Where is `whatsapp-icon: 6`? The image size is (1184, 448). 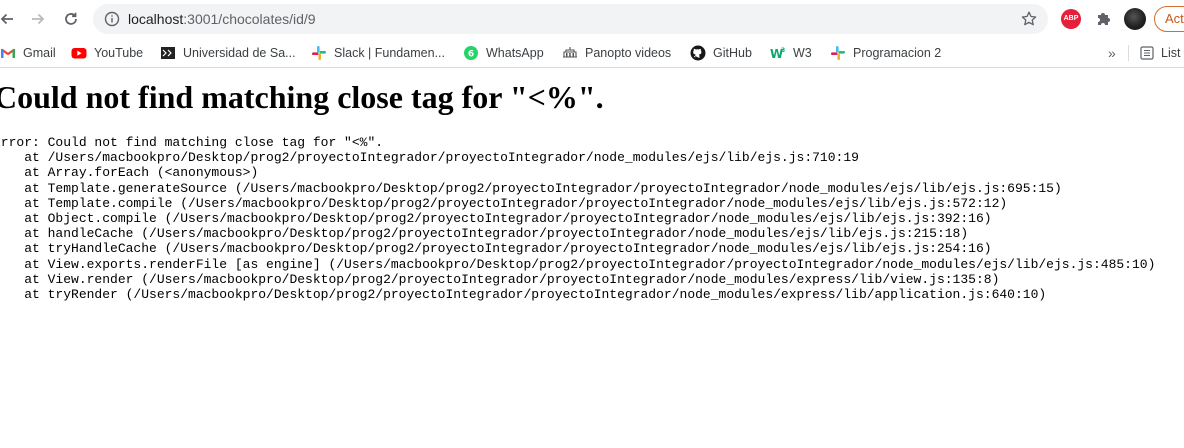 whatsapp-icon: 6 is located at coordinates (471, 53).